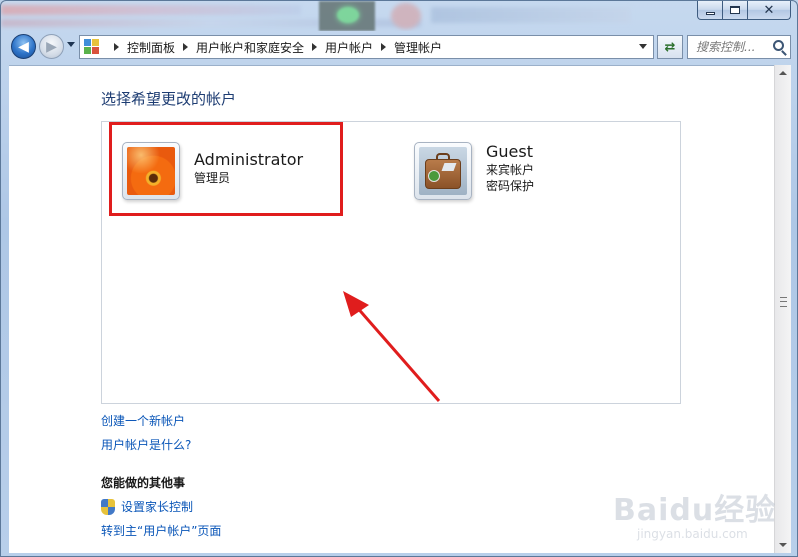 The height and width of the screenshot is (557, 798). Describe the element at coordinates (146, 421) in the screenshot. I see `create-account-link: 创建一个新帐户` at that location.